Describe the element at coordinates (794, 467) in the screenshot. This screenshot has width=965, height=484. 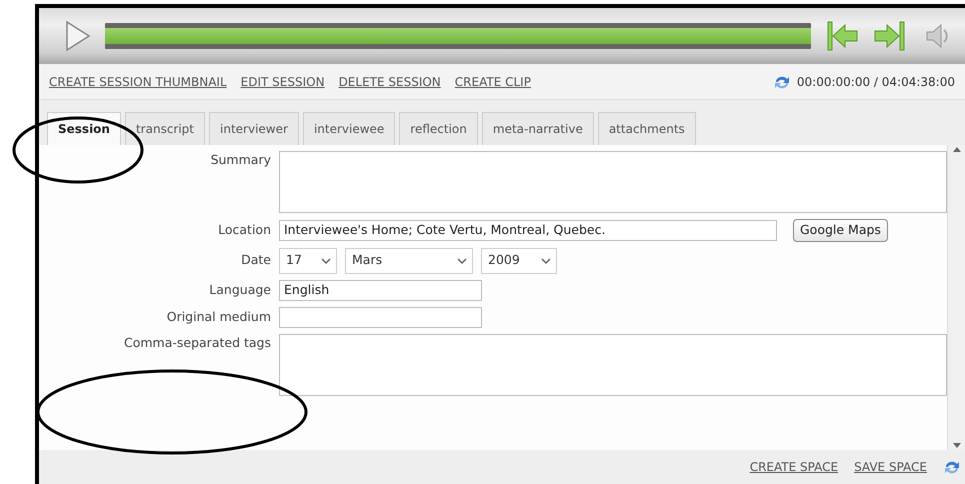
I see `footer-link: CREATE SPACE` at that location.